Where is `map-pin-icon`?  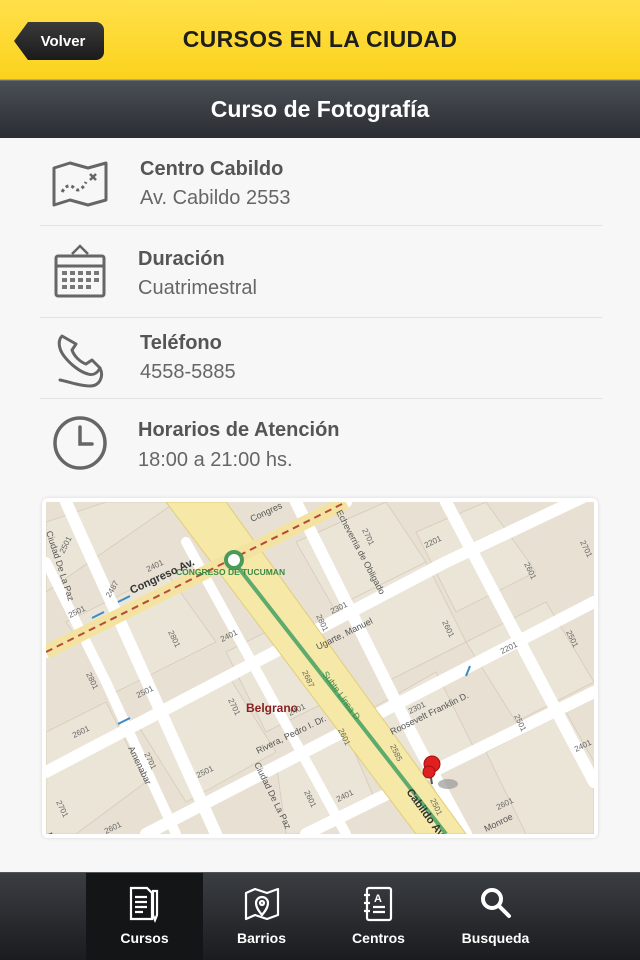 map-pin-icon is located at coordinates (261, 904).